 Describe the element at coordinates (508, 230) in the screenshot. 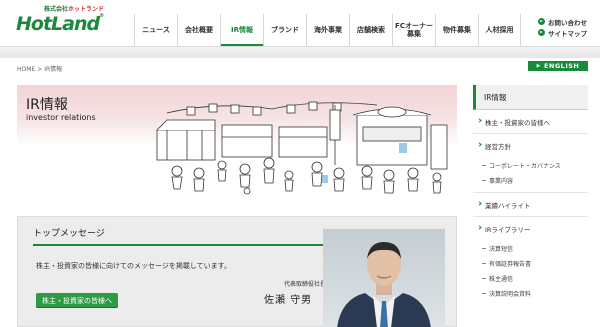

I see `sidebar-item-label: IRライブラリー` at that location.